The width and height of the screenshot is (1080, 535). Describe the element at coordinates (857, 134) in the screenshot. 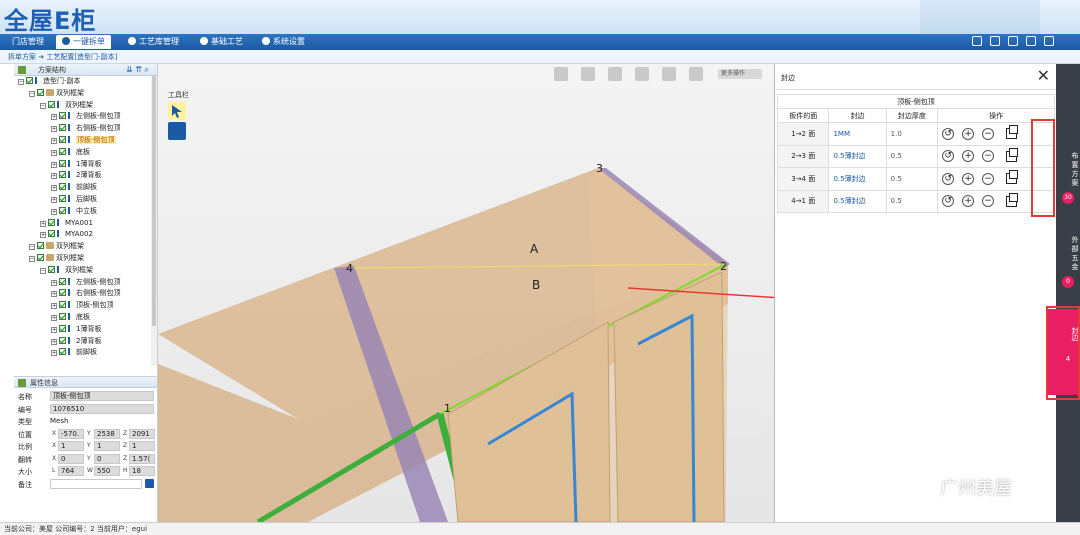

I see `edge-cell: 1MM` at that location.